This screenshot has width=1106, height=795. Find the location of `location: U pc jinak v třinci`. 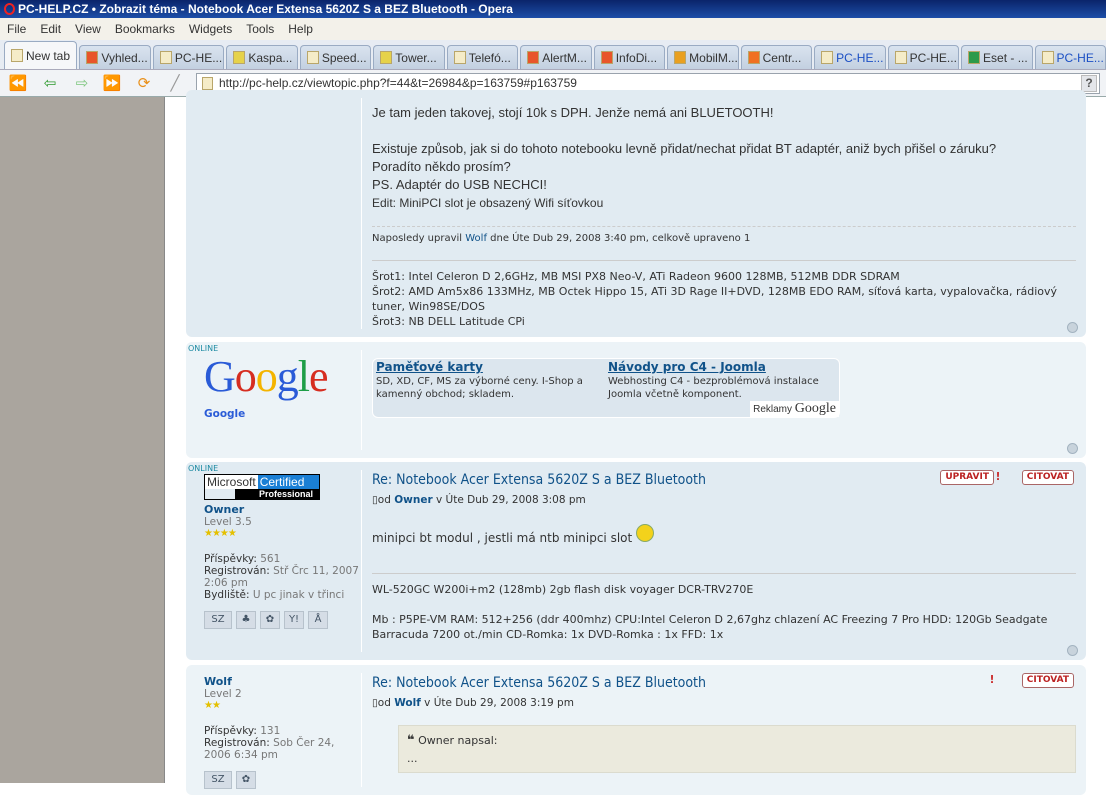

location: U pc jinak v třinci is located at coordinates (298, 595).